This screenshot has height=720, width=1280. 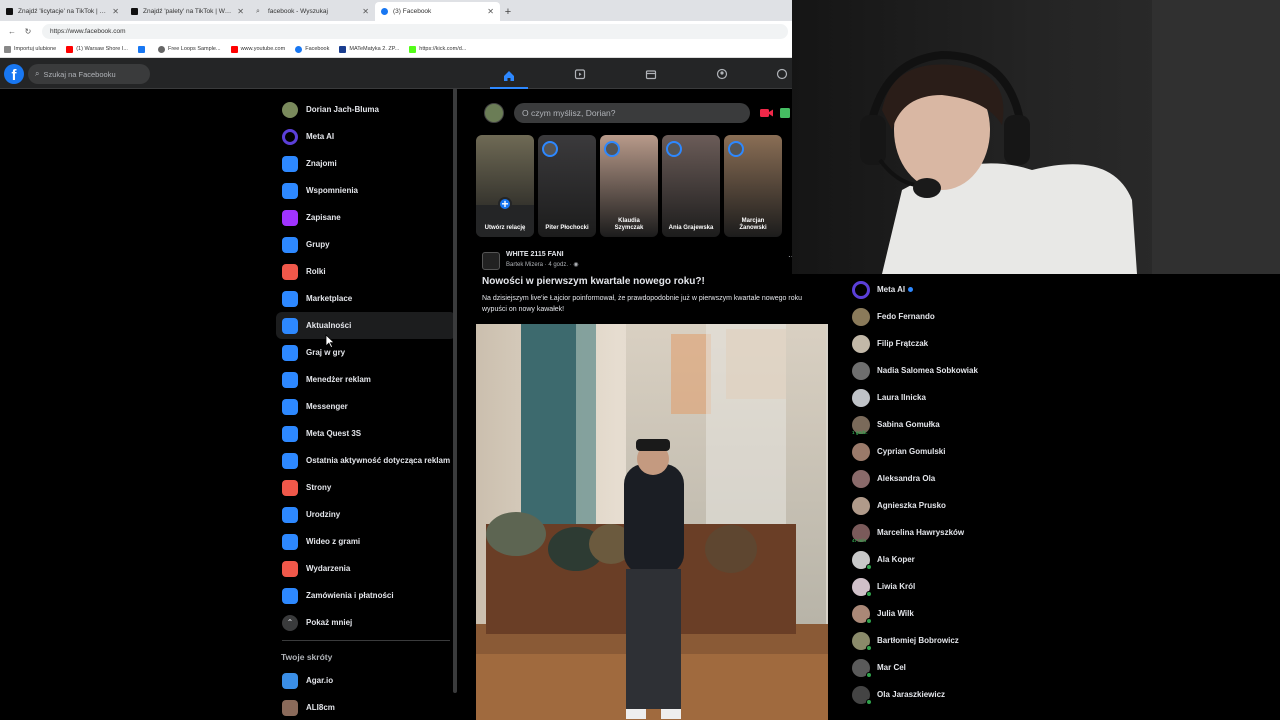 What do you see at coordinates (9, 11) in the screenshot?
I see `tiktok-icon` at bounding box center [9, 11].